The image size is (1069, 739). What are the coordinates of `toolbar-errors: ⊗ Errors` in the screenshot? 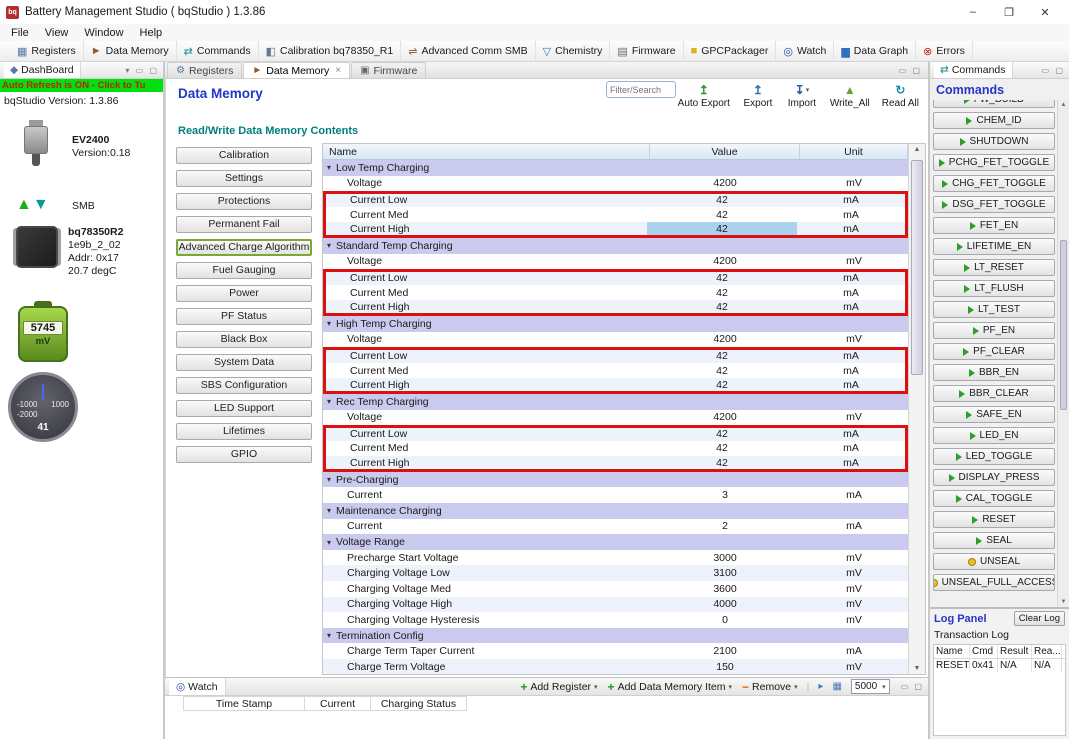 It's located at (944, 51).